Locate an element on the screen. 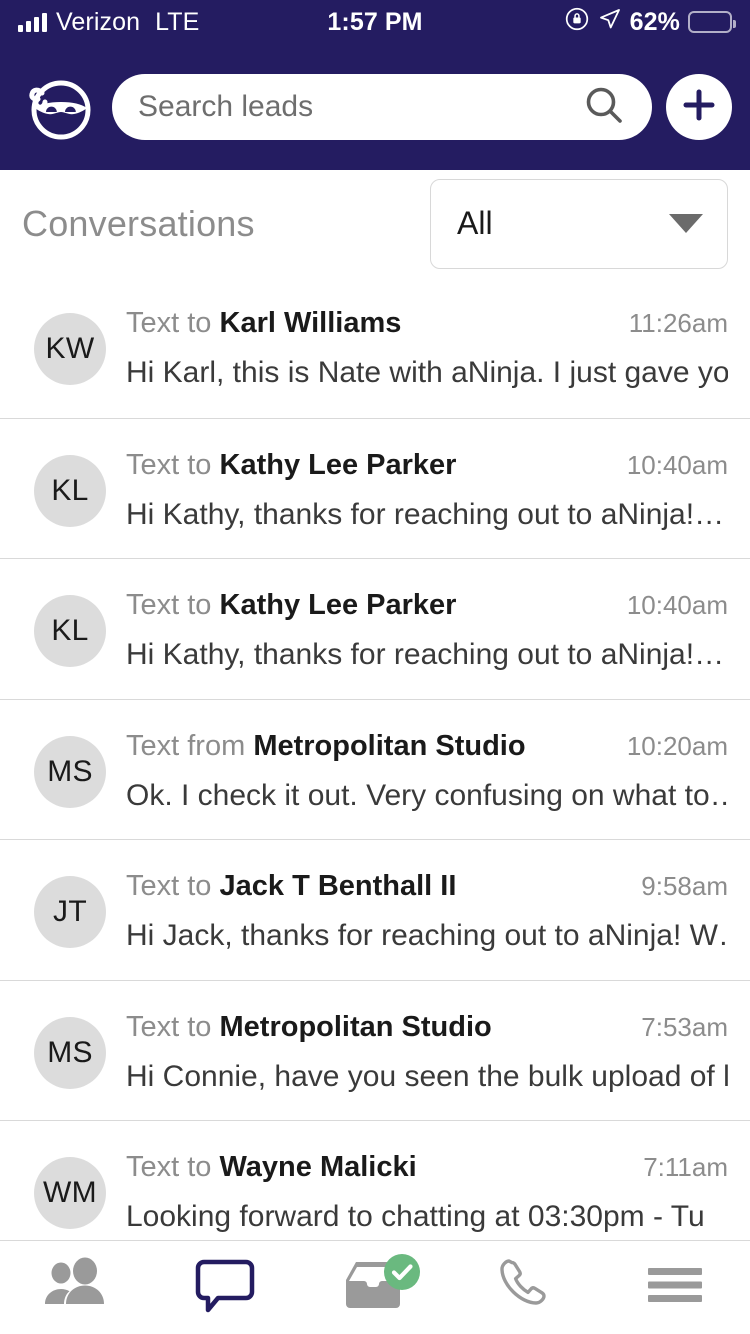 The width and height of the screenshot is (750, 1334). tab-messages is located at coordinates (225, 1287).